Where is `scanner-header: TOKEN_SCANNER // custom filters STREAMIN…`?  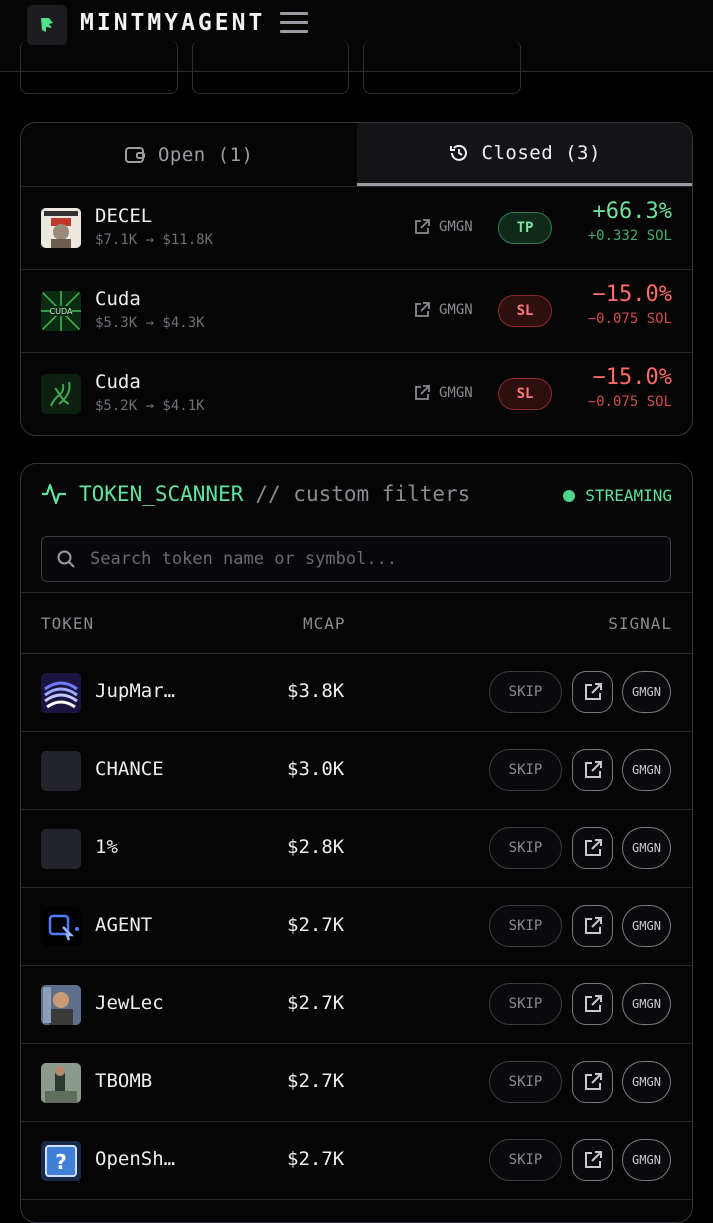
scanner-header: TOKEN_SCANNER // custom filters STREAMIN… is located at coordinates (356, 495).